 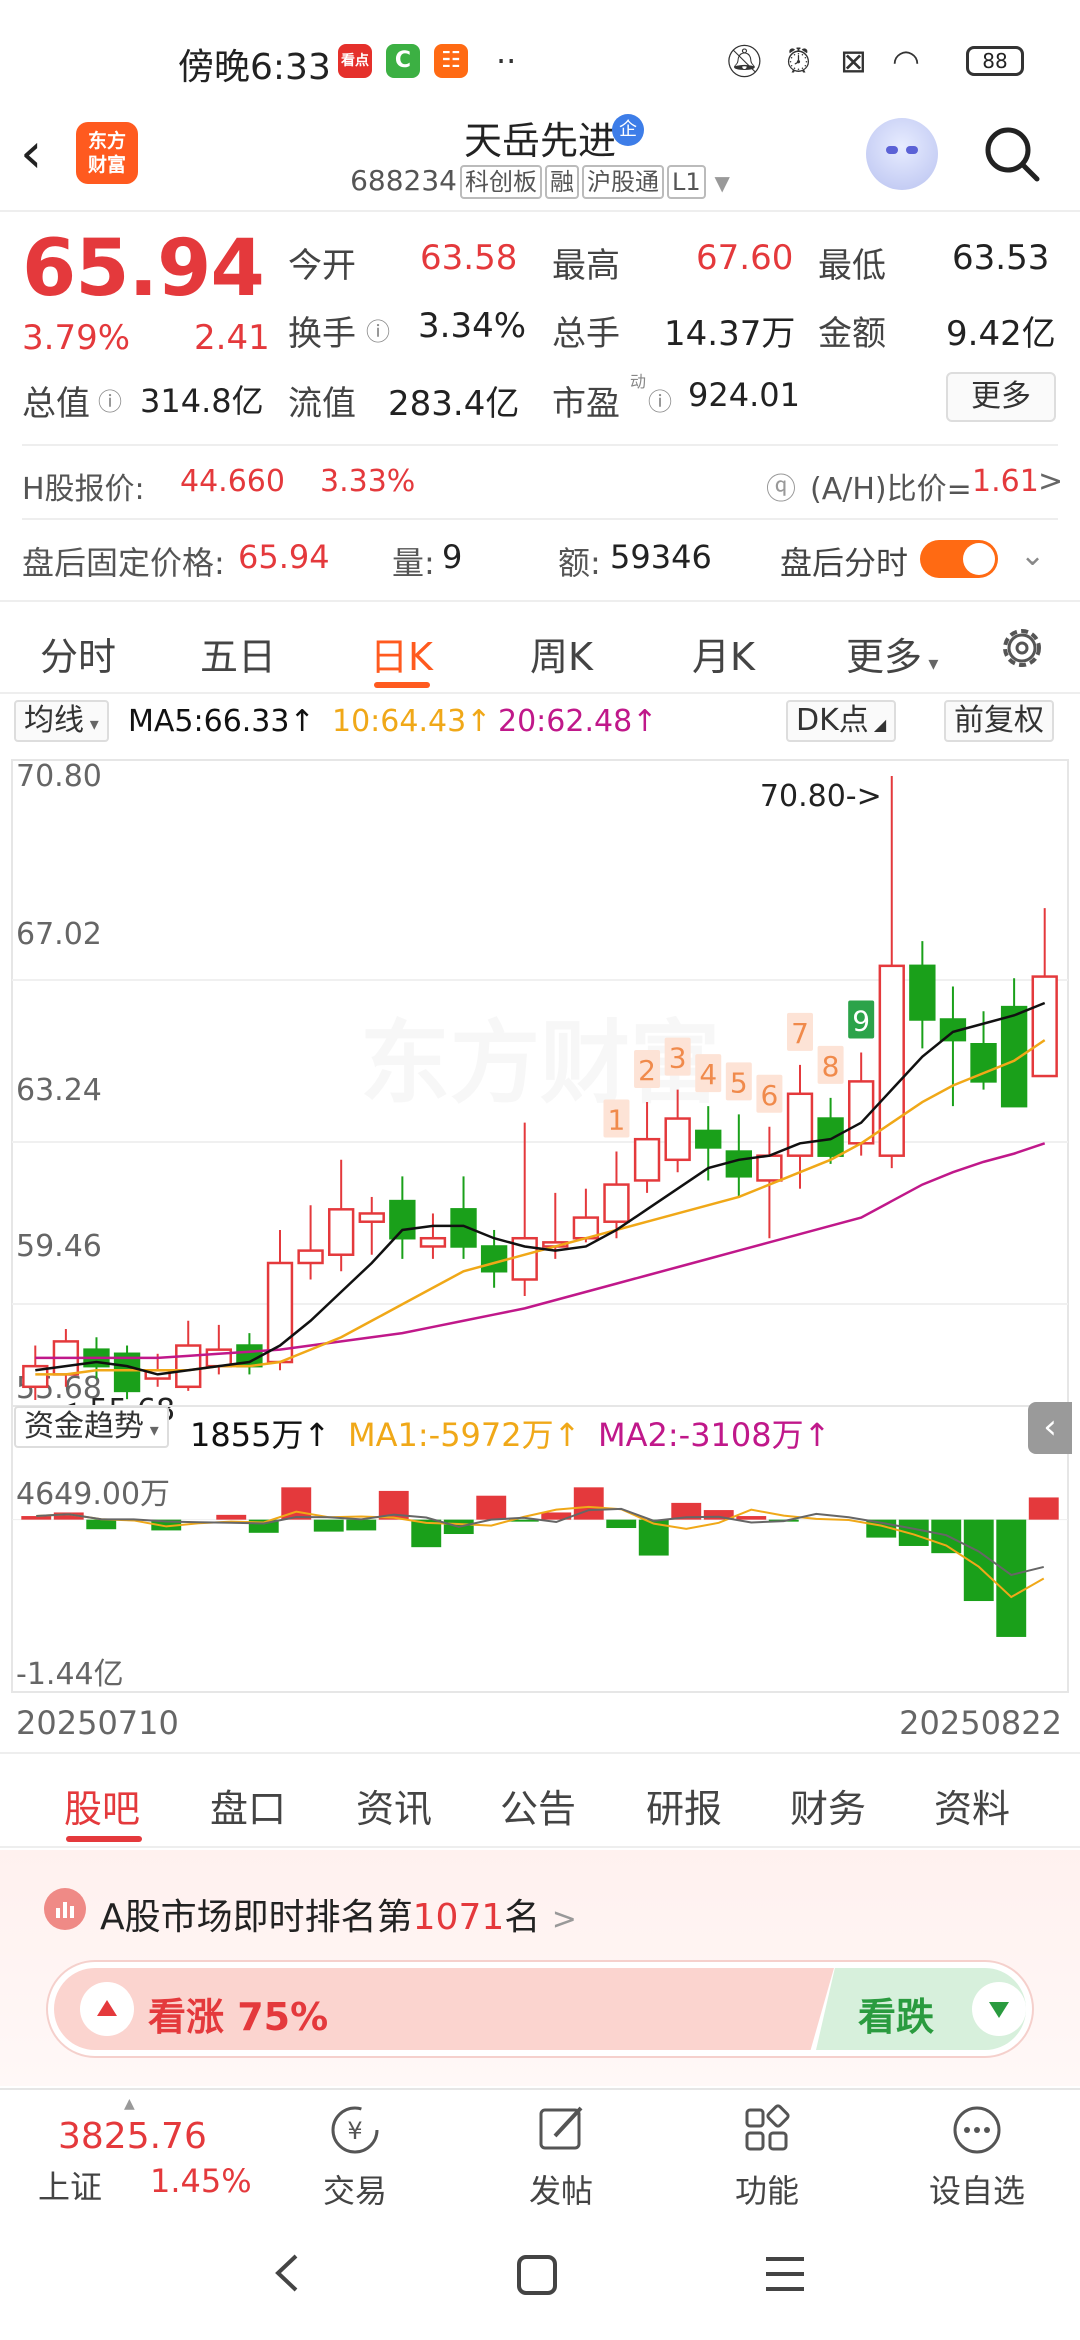 I want to click on alarm-icon: ⏰︎, so click(x=798, y=61).